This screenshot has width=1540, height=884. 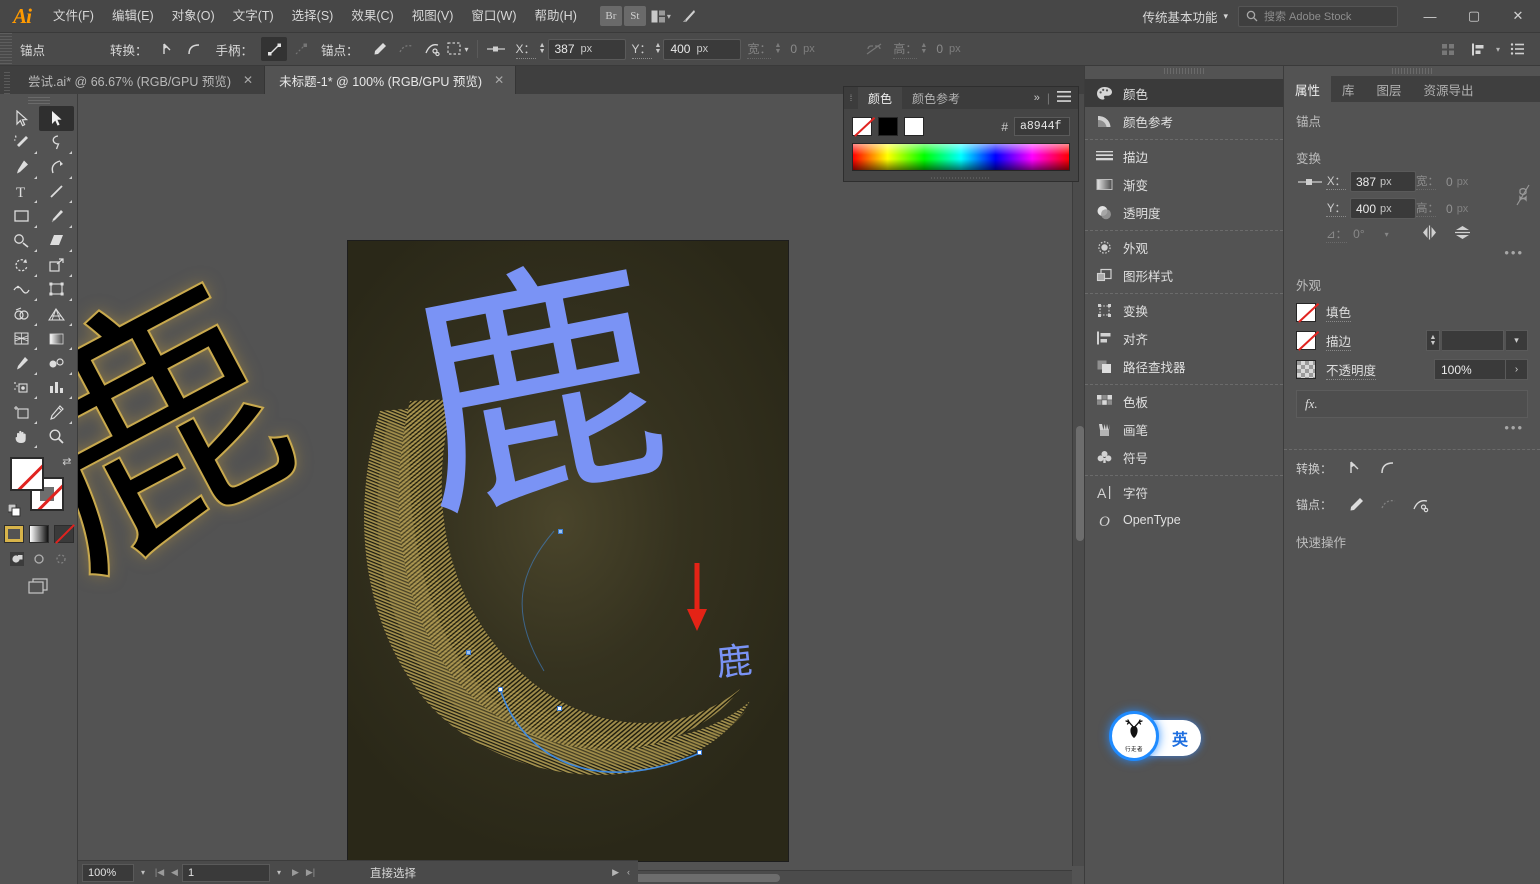 What do you see at coordinates (21, 192) in the screenshot?
I see `type-tool: T` at bounding box center [21, 192].